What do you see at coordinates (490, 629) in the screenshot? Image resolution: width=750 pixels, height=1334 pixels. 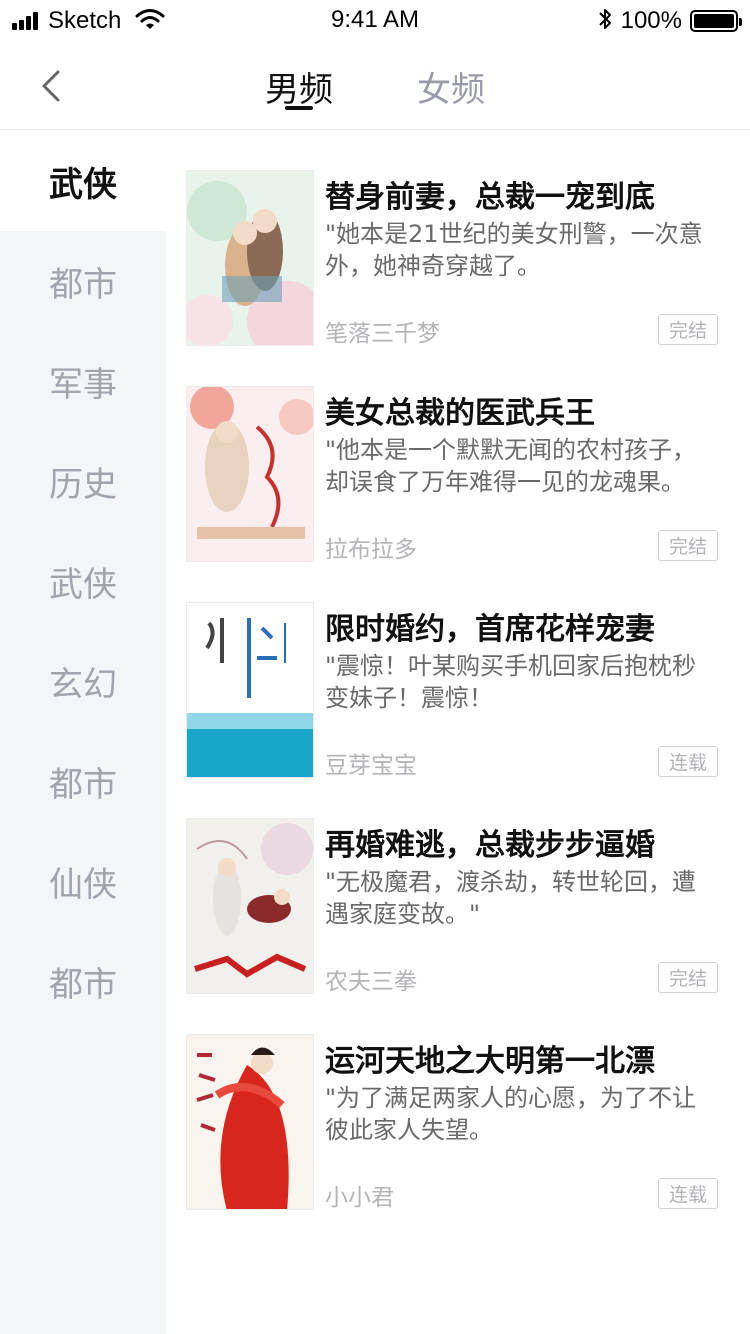 I see `book-title: 限时婚约，首席花样宠妻` at bounding box center [490, 629].